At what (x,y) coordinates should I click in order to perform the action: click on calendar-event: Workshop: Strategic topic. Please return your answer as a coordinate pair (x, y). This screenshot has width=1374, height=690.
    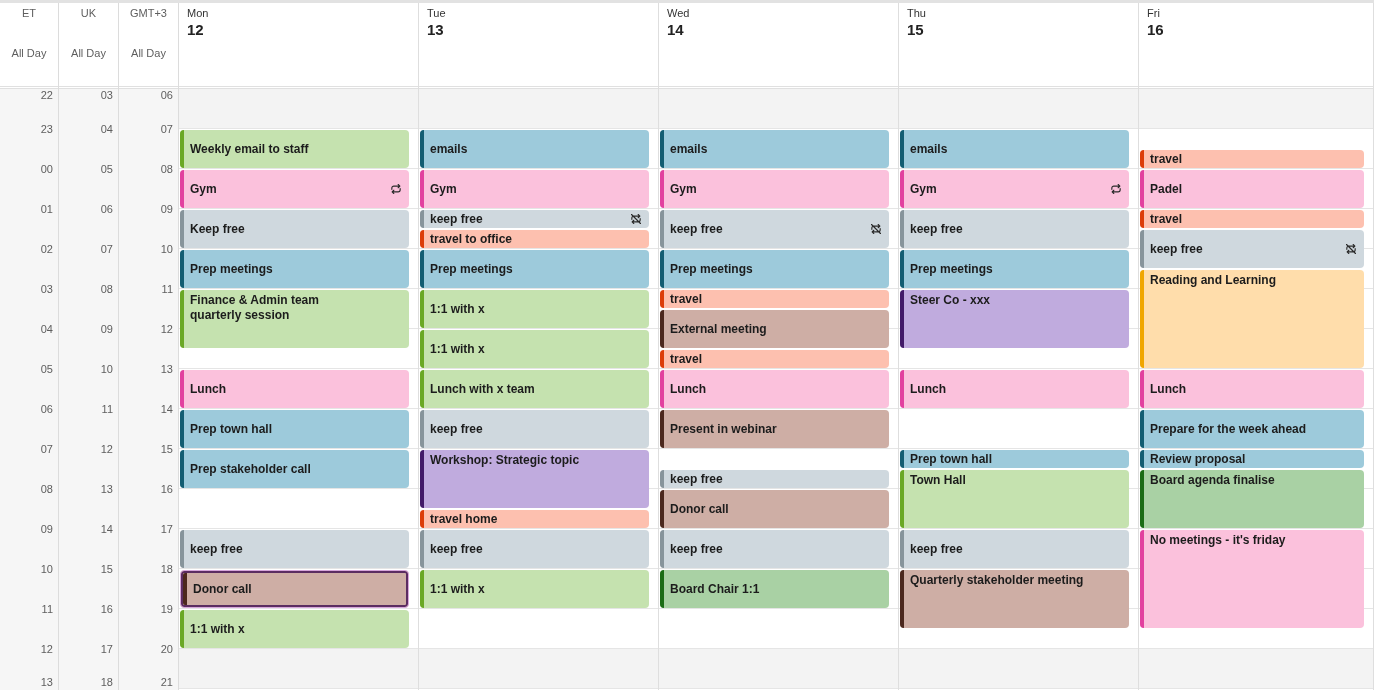
    Looking at the image, I should click on (534, 479).